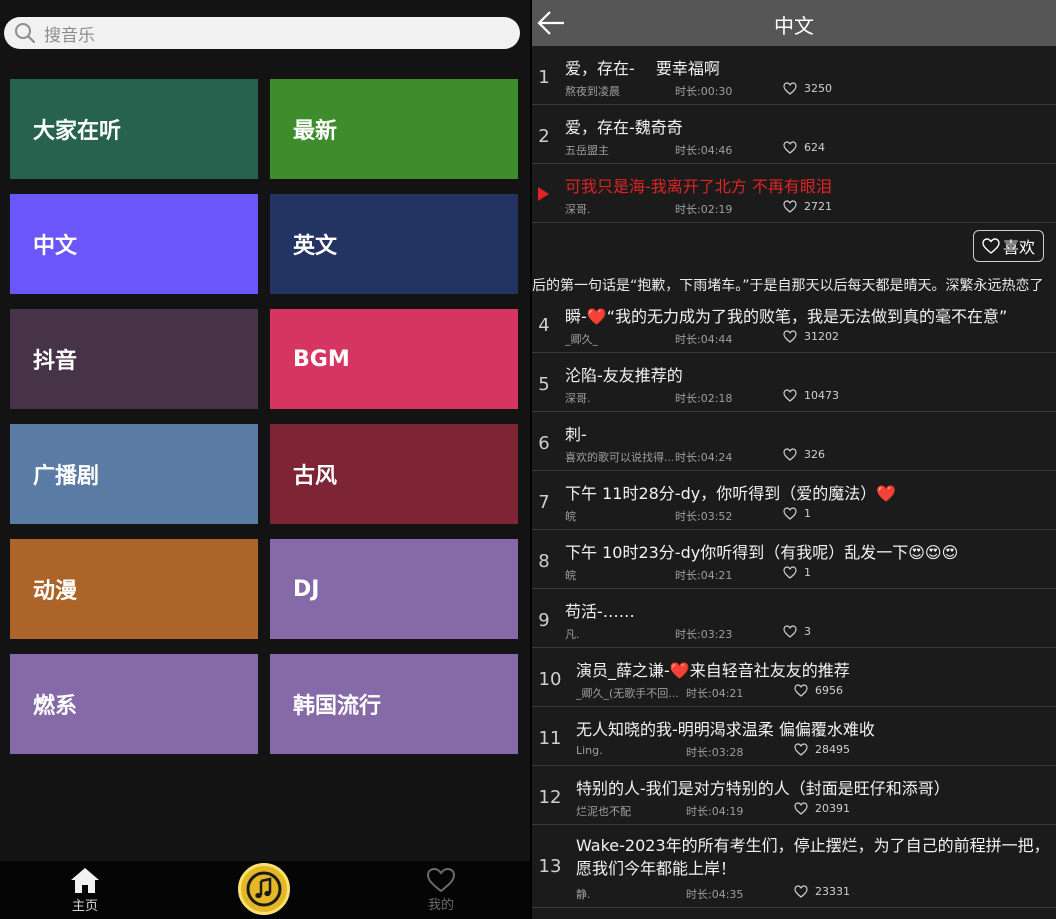 The image size is (1056, 919). What do you see at coordinates (69, 33) in the screenshot?
I see `search-placeholder: 搜音乐` at bounding box center [69, 33].